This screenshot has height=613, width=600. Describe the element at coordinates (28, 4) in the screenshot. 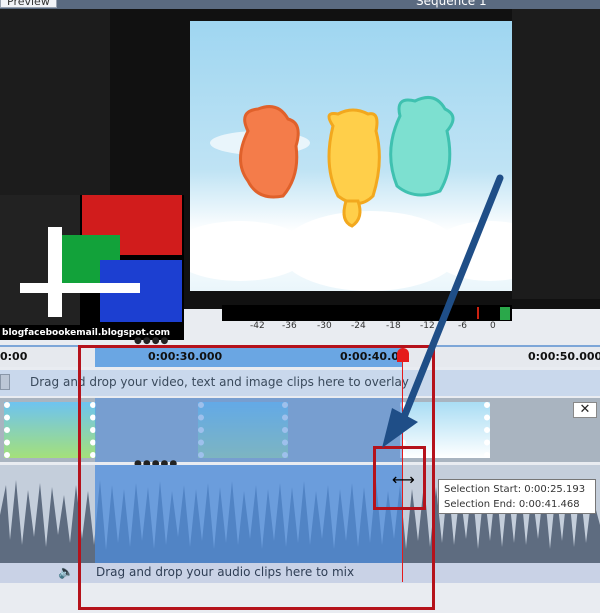

I see `tab-preview: Preview` at that location.